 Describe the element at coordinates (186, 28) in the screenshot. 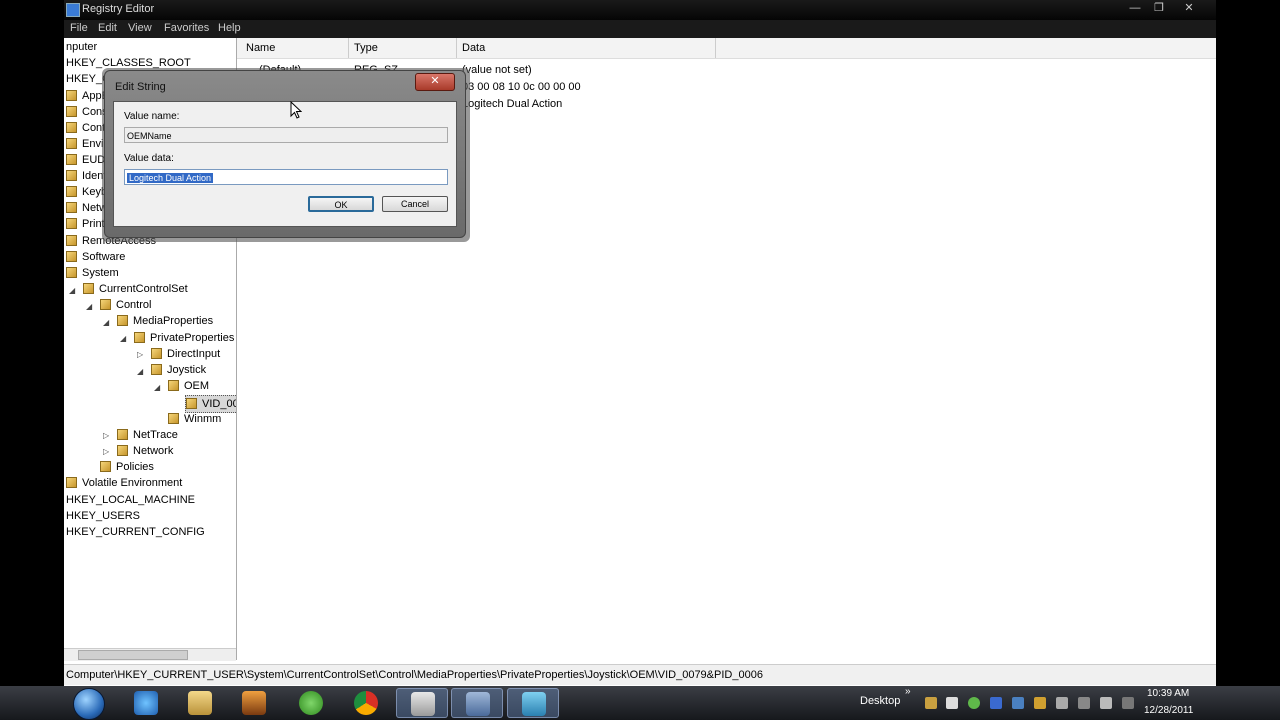

I see `menu-favorites: Favorites` at that location.